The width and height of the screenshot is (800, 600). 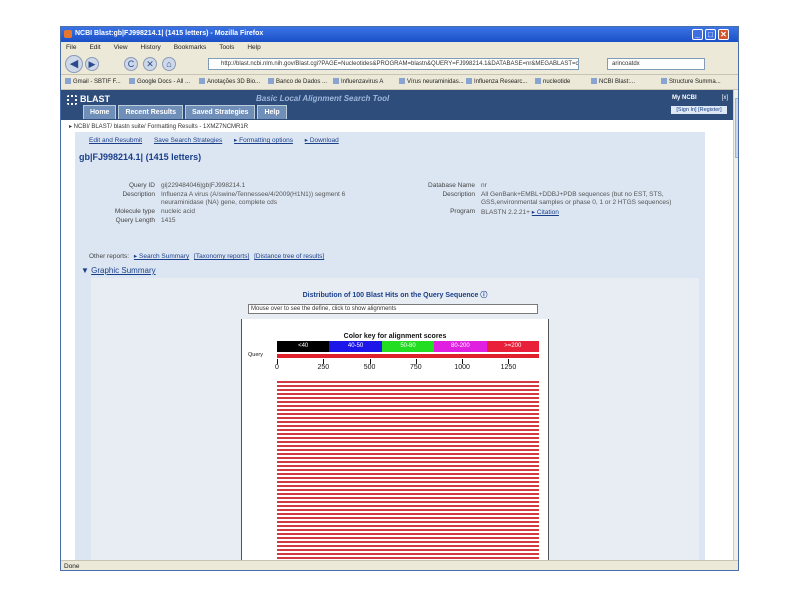 What do you see at coordinates (483, 295) in the screenshot?
I see `help-icon: ⓘ` at bounding box center [483, 295].